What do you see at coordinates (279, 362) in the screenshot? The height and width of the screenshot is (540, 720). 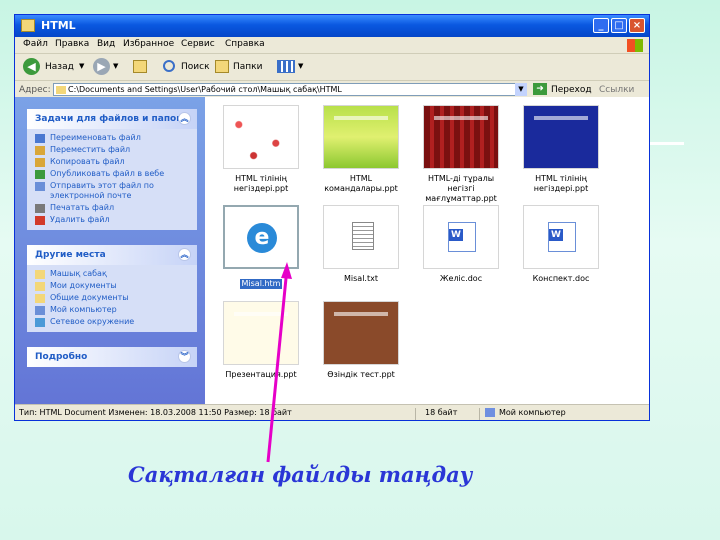 I see `pointer-arrow` at bounding box center [279, 362].